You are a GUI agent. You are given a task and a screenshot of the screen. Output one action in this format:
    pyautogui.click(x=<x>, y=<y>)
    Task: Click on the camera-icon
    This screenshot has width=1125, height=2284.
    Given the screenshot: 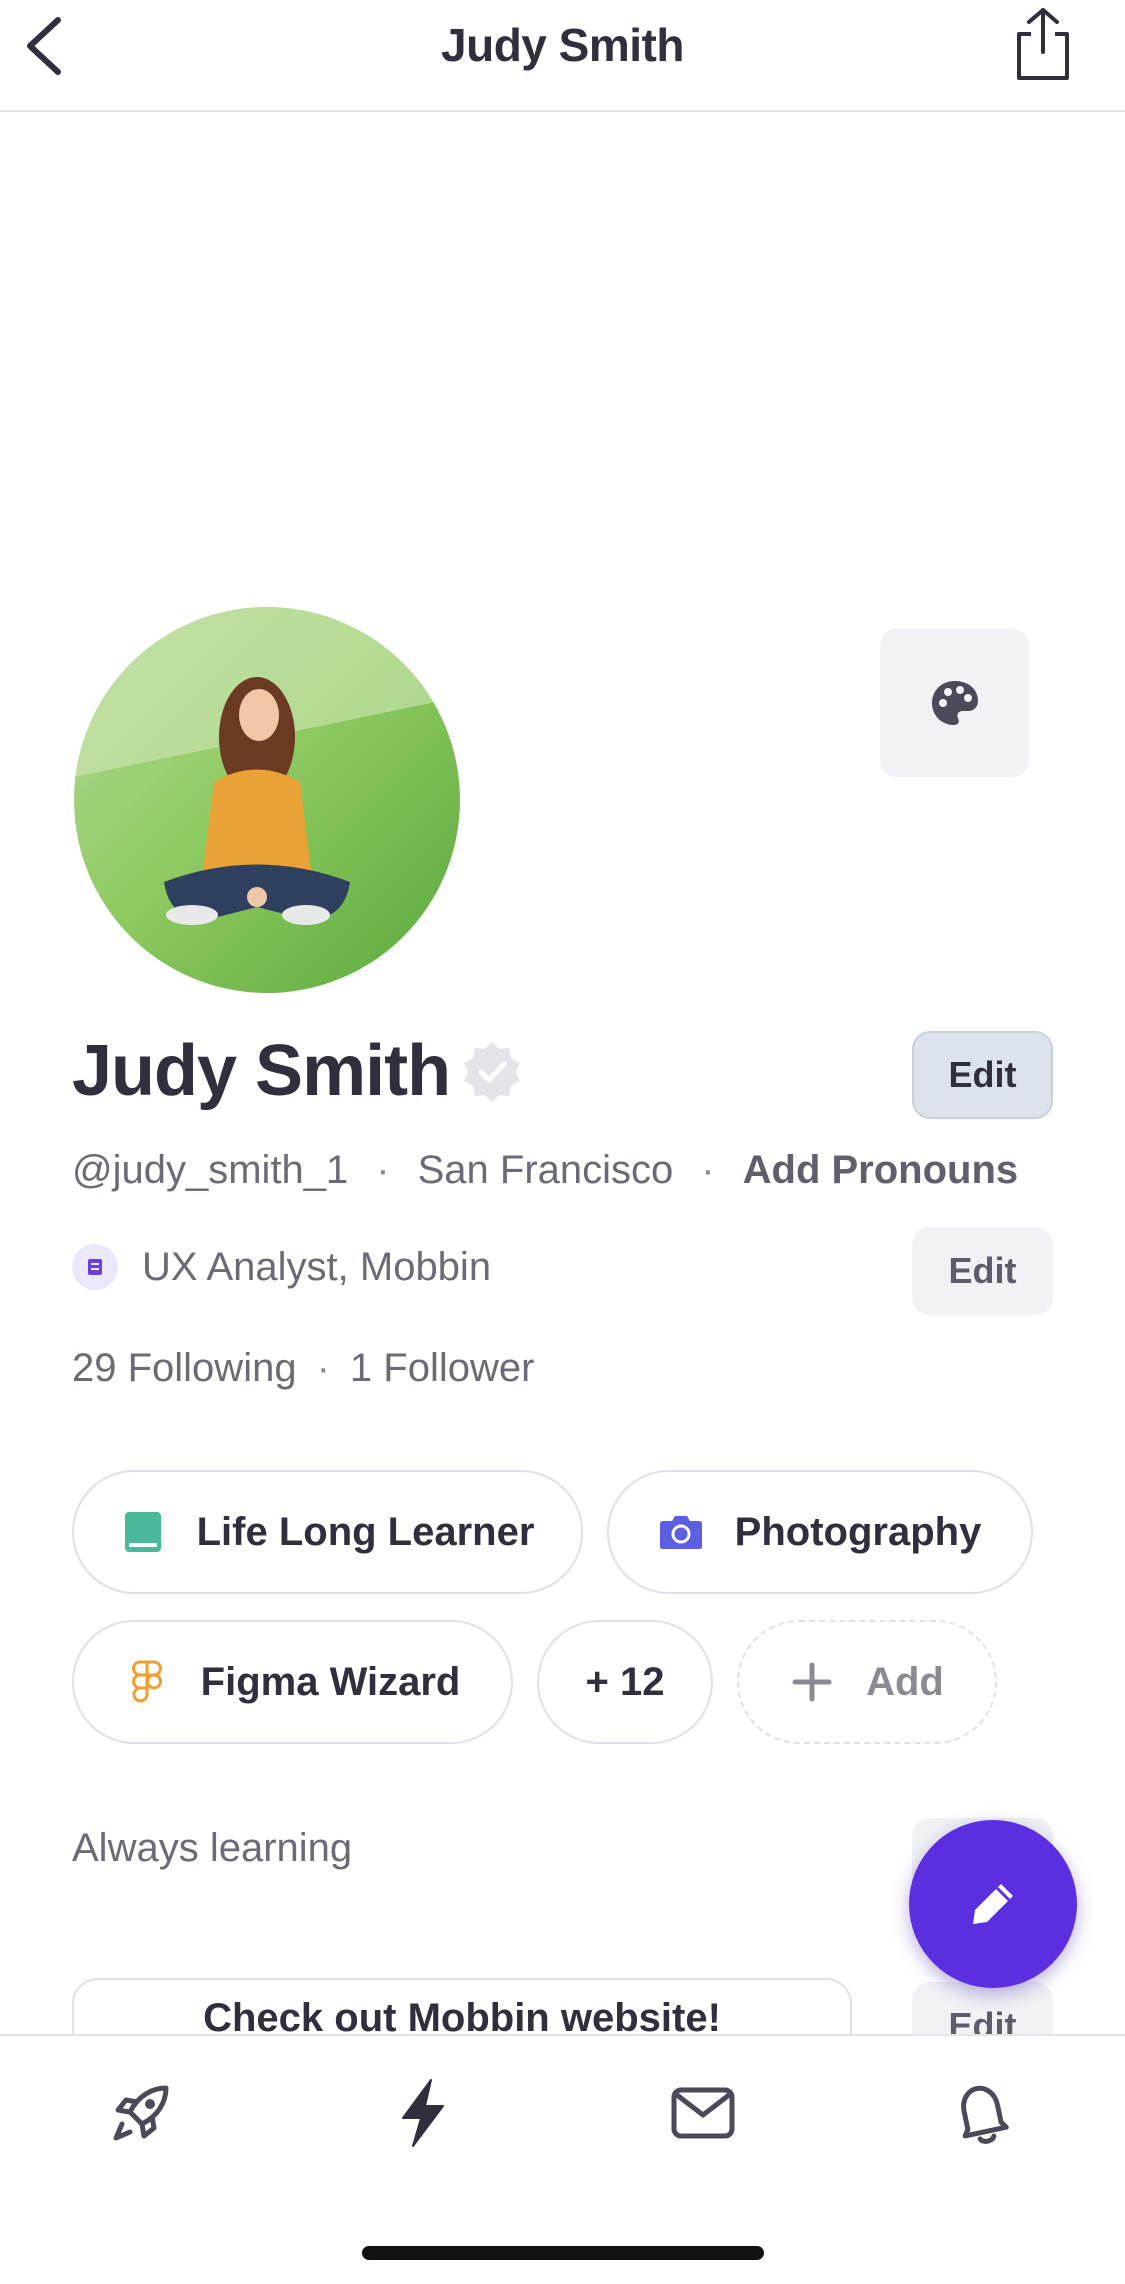 What is the action you would take?
    pyautogui.click(x=681, y=1532)
    